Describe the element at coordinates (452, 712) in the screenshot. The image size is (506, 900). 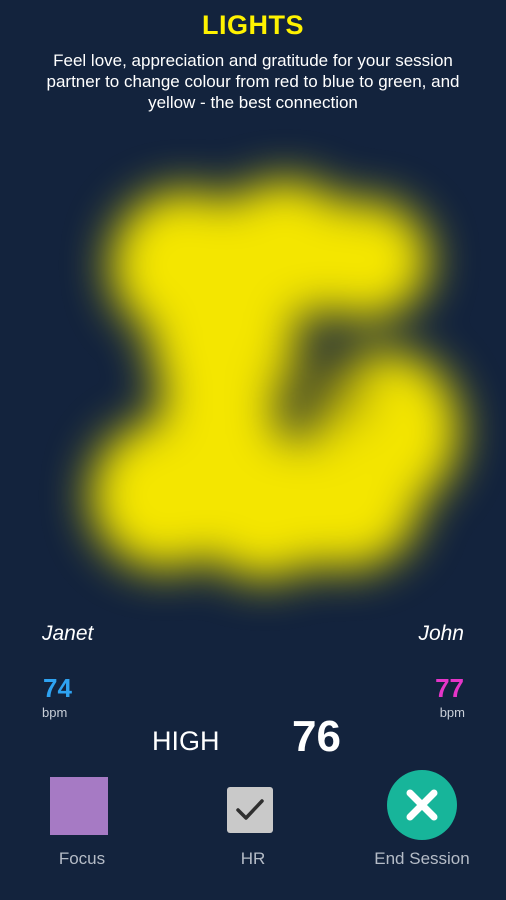
I see `bpm-label-right: bpm` at that location.